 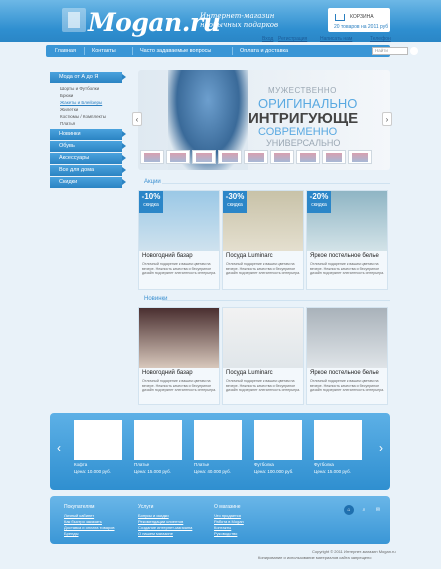 What do you see at coordinates (59, 448) in the screenshot?
I see `carousel-prev-arrow: ‹` at bounding box center [59, 448].